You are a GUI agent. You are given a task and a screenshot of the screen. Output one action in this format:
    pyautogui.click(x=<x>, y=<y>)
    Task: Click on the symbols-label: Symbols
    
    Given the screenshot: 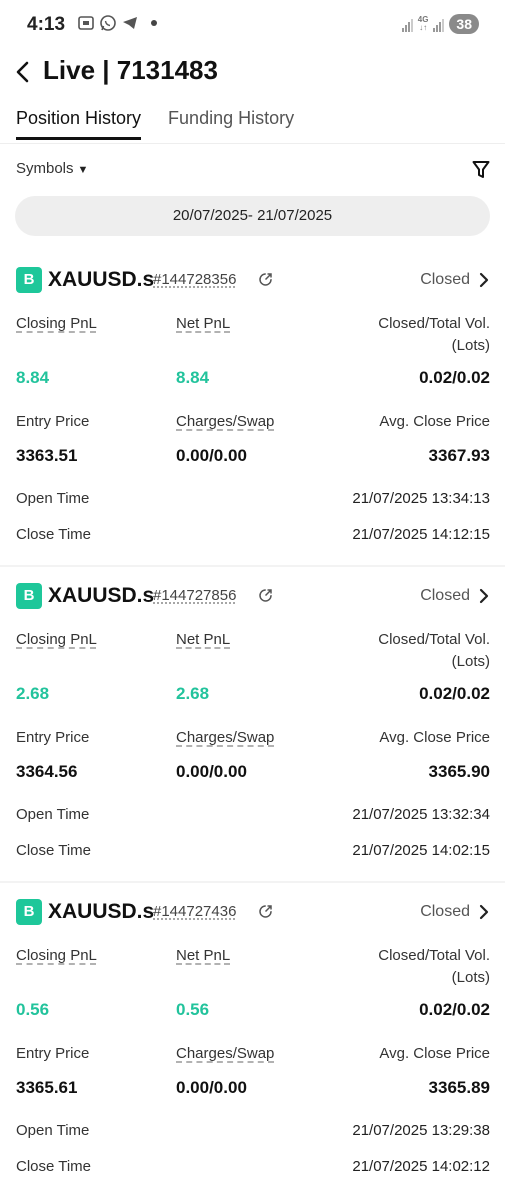 What is the action you would take?
    pyautogui.click(x=45, y=168)
    